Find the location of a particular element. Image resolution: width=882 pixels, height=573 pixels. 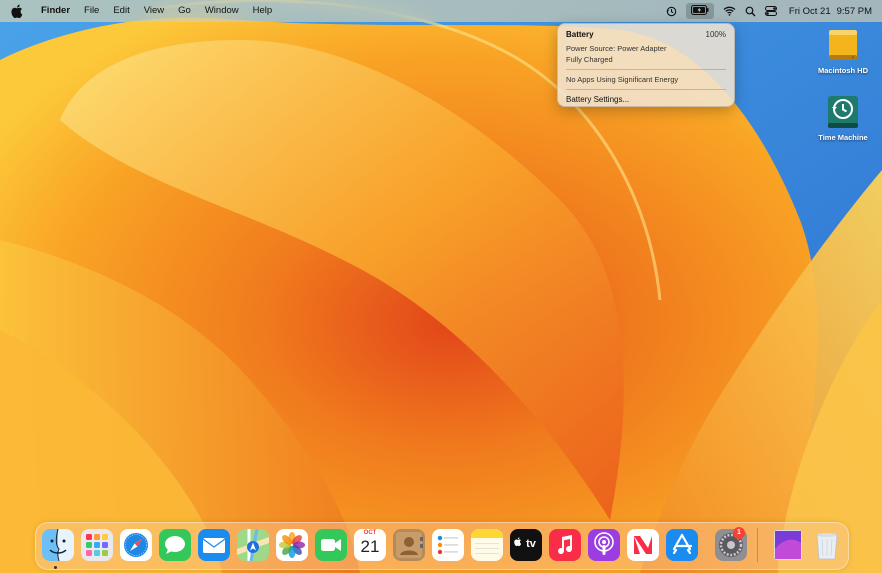

desktop-icon-time-machine: Time Machine is located at coordinates (843, 118).